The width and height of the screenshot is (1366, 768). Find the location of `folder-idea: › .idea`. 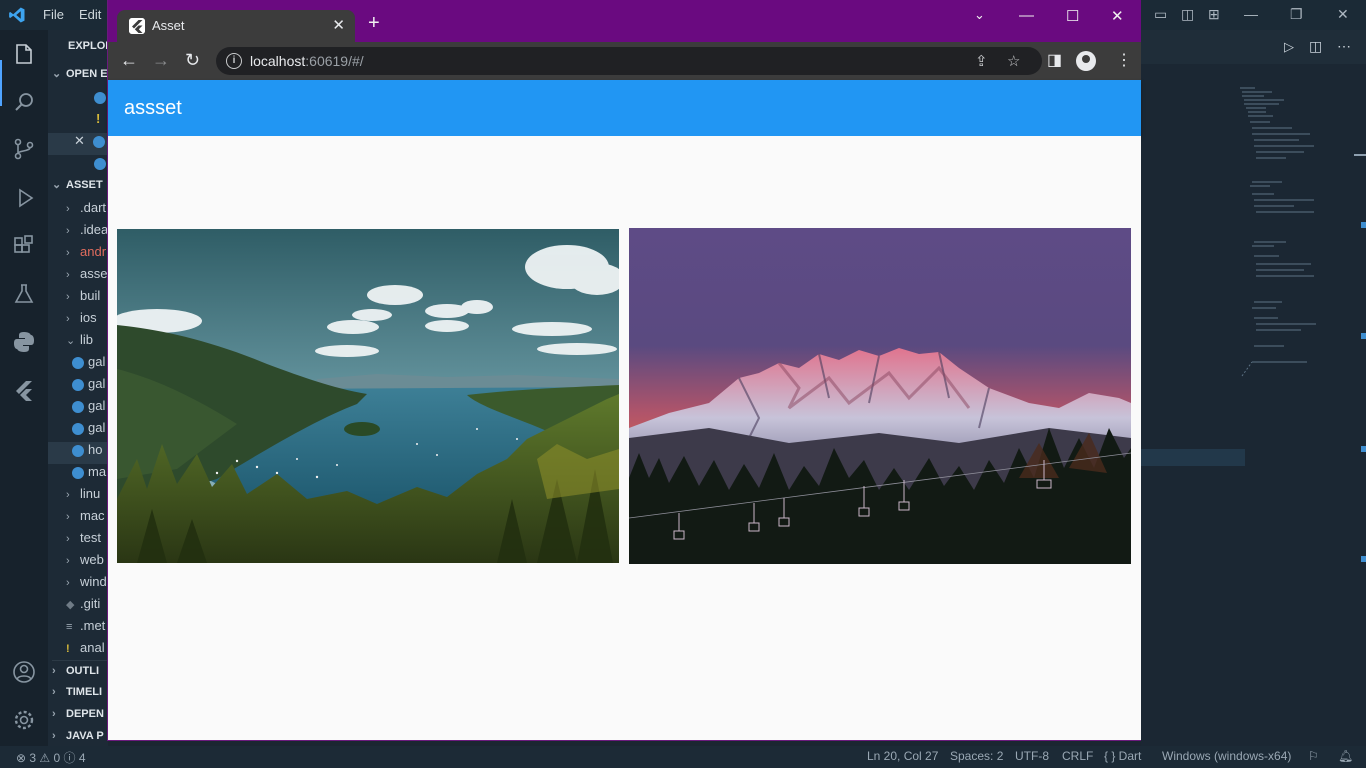

folder-idea: › .idea is located at coordinates (87, 233).